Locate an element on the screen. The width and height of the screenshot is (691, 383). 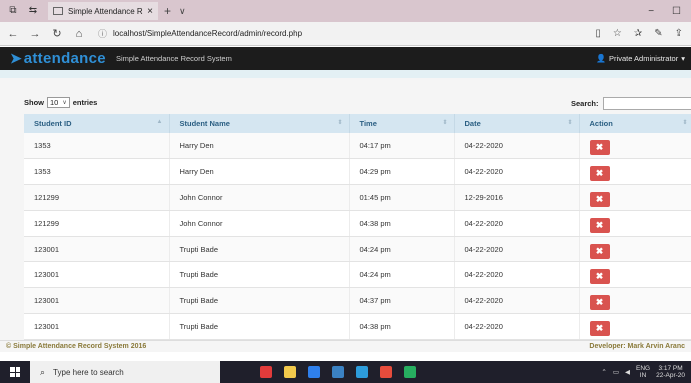
windows-logo-icon is located at coordinates (15, 372).